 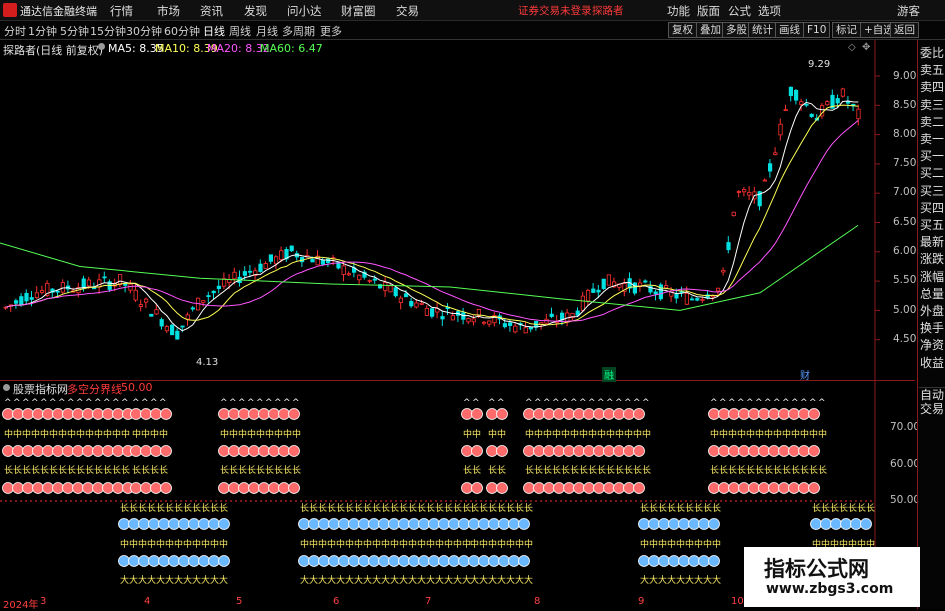 I want to click on watermark-url: www.zbgs3.com, so click(x=830, y=589).